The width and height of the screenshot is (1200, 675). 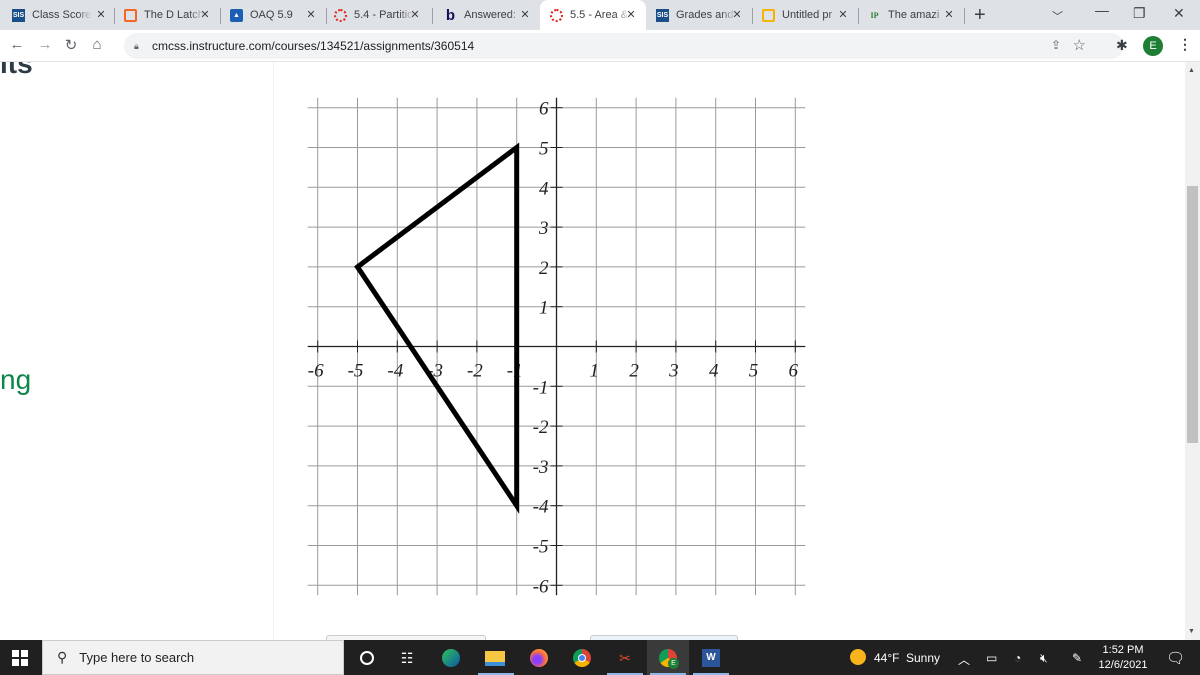 What do you see at coordinates (395, 371) in the screenshot?
I see `x-tick-label: -4` at bounding box center [395, 371].